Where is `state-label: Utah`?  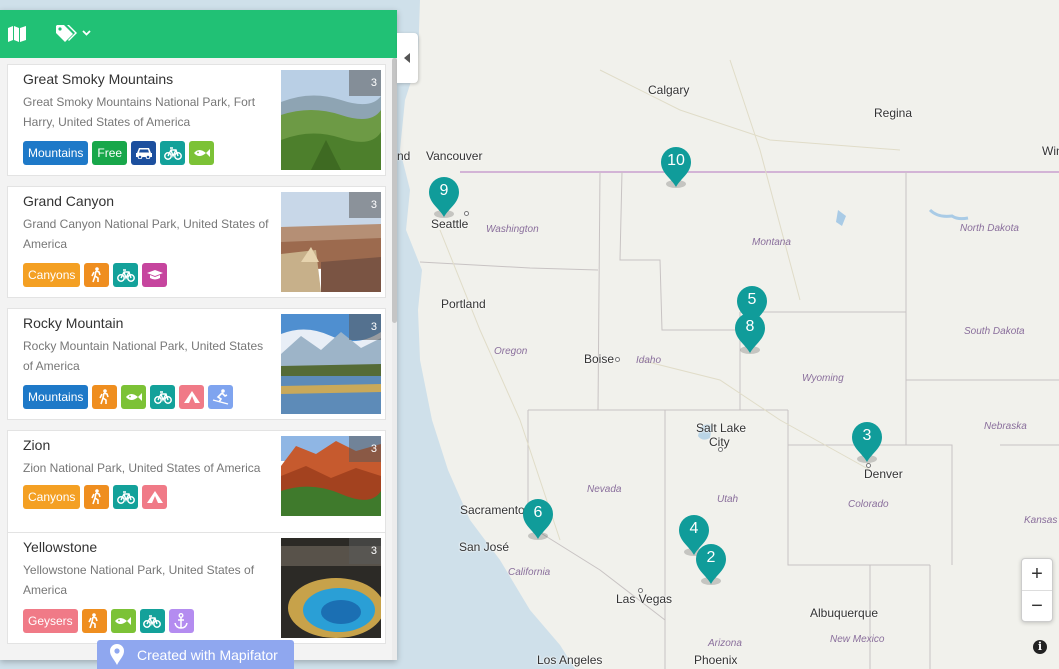
state-label: Utah is located at coordinates (728, 499).